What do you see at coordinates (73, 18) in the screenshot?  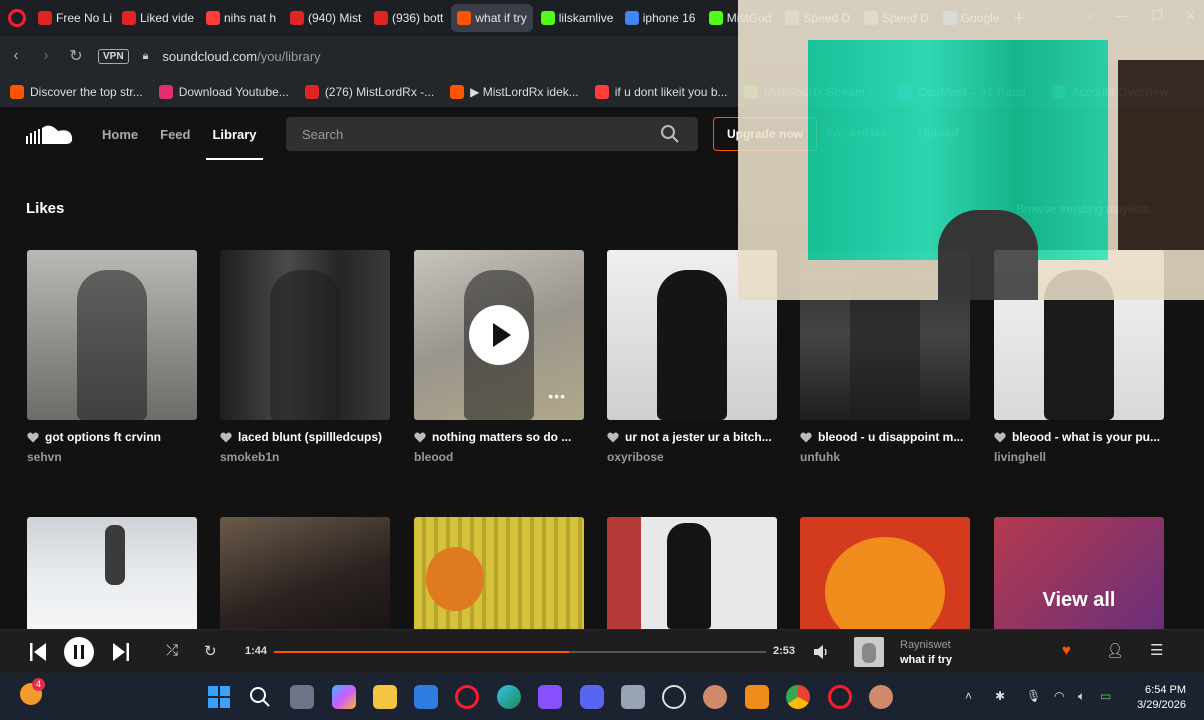 I see `browser-tab: Free No Li` at bounding box center [73, 18].